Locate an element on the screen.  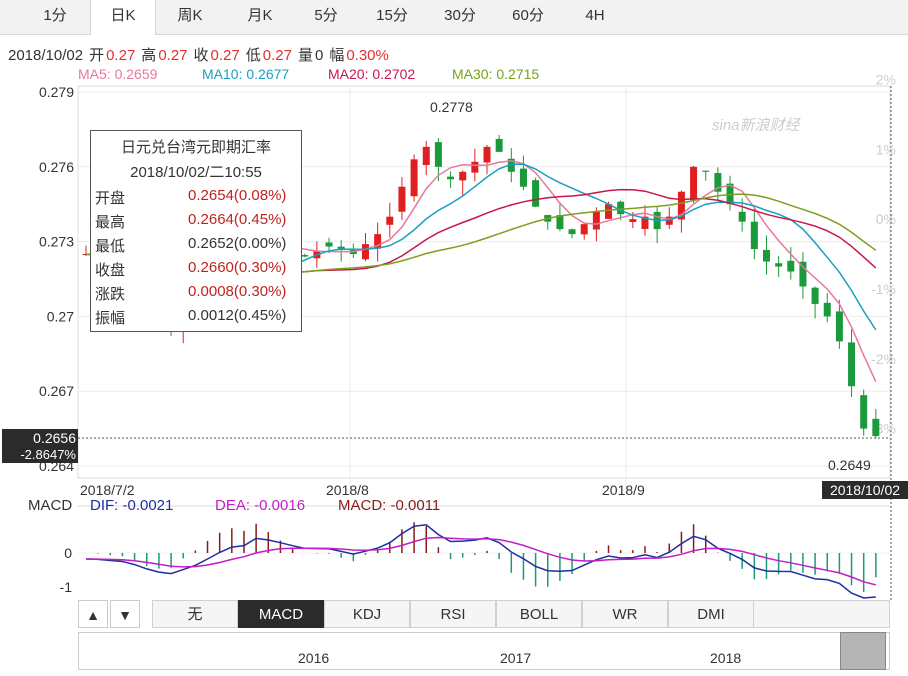
date-axis: 2018/7/2 2018/8 2018/9 is located at coordinates (362, 490).